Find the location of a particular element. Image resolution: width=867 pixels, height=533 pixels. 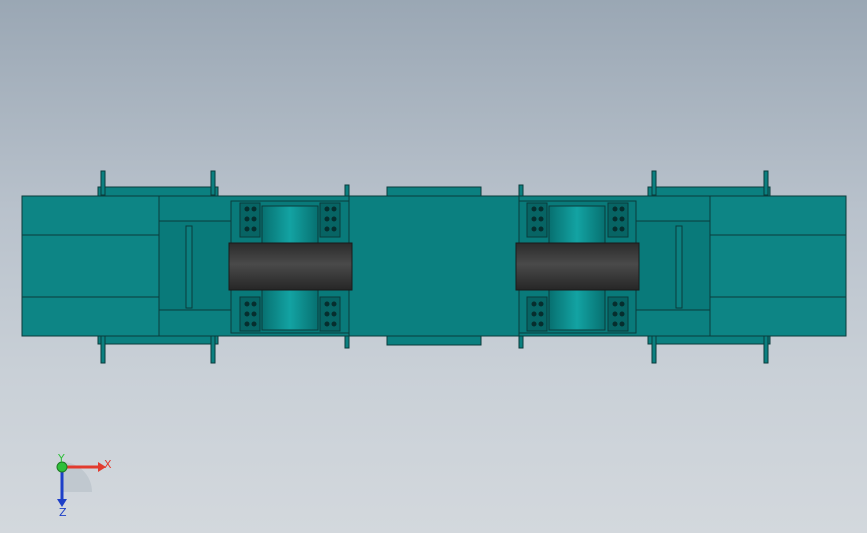

left-roller-belt is located at coordinates (290, 266).